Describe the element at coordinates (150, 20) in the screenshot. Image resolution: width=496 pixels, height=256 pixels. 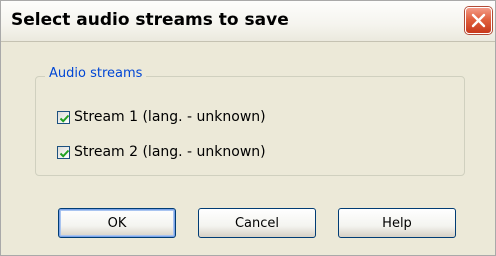
I see `dialog-title: Select audio streams to save` at that location.